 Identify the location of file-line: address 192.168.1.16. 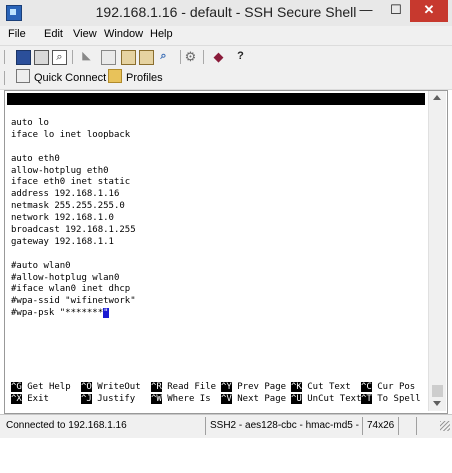
(65, 194).